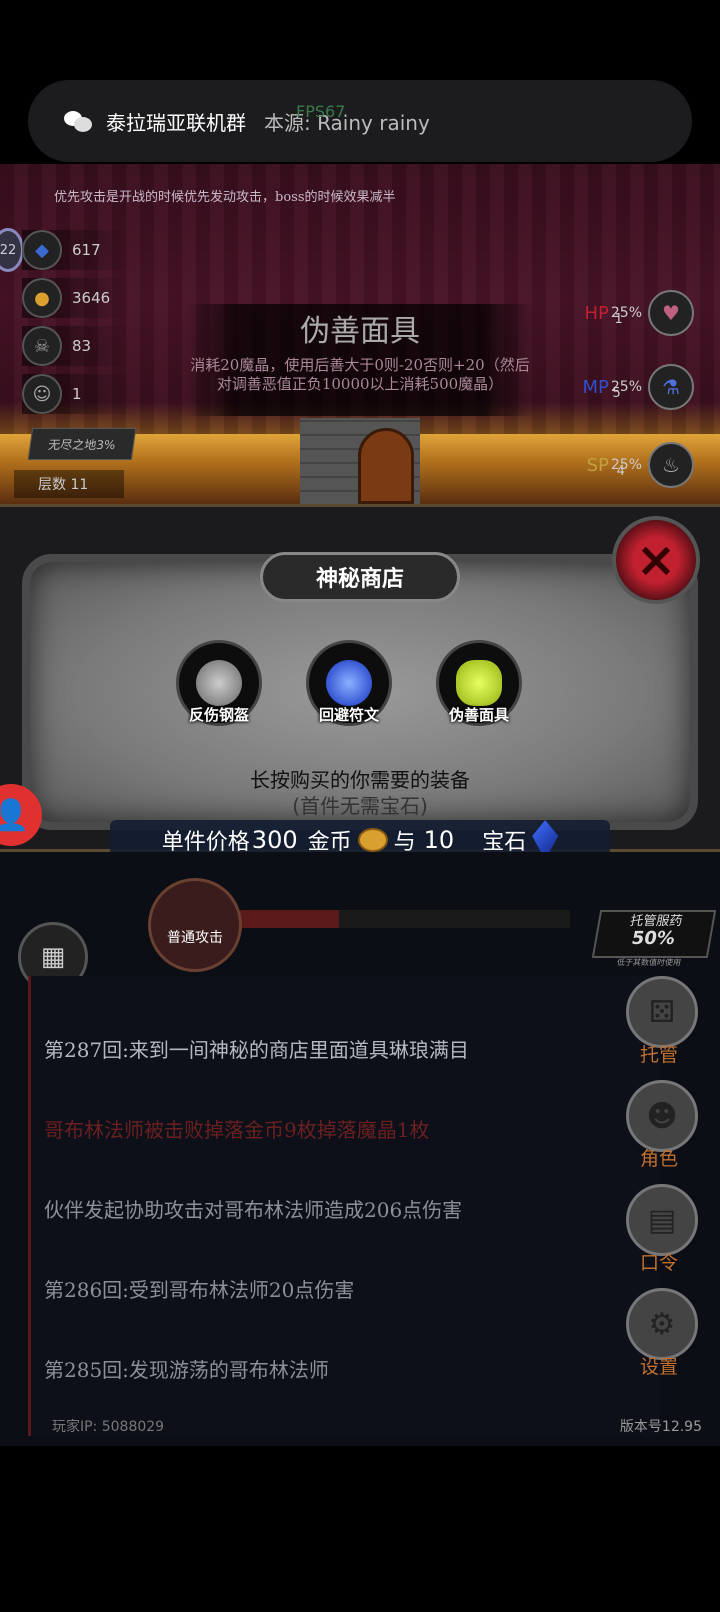 The image size is (720, 1612). Describe the element at coordinates (82, 444) in the screenshot. I see `endless-progress: 无尽之地3%` at that location.